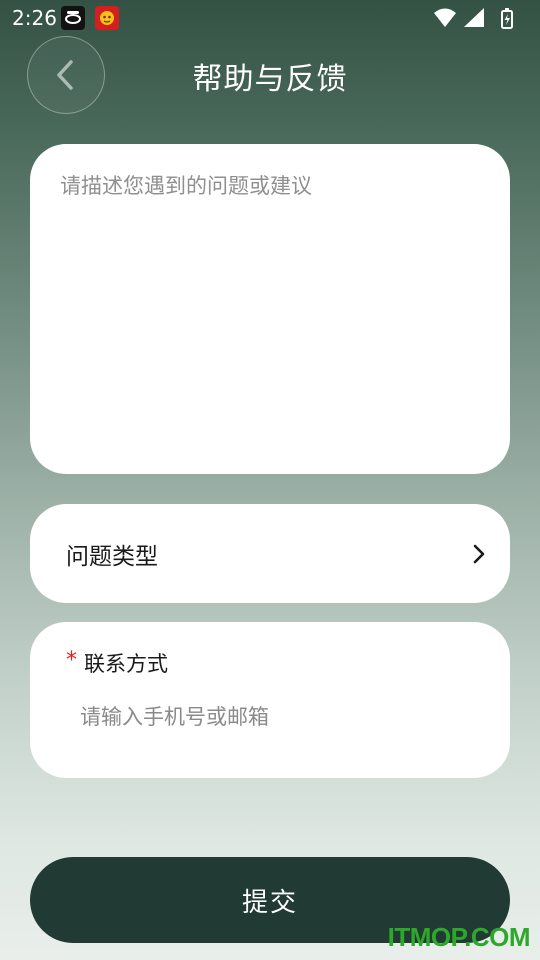  Describe the element at coordinates (459, 937) in the screenshot. I see `watermark: ITMOP.COM` at that location.